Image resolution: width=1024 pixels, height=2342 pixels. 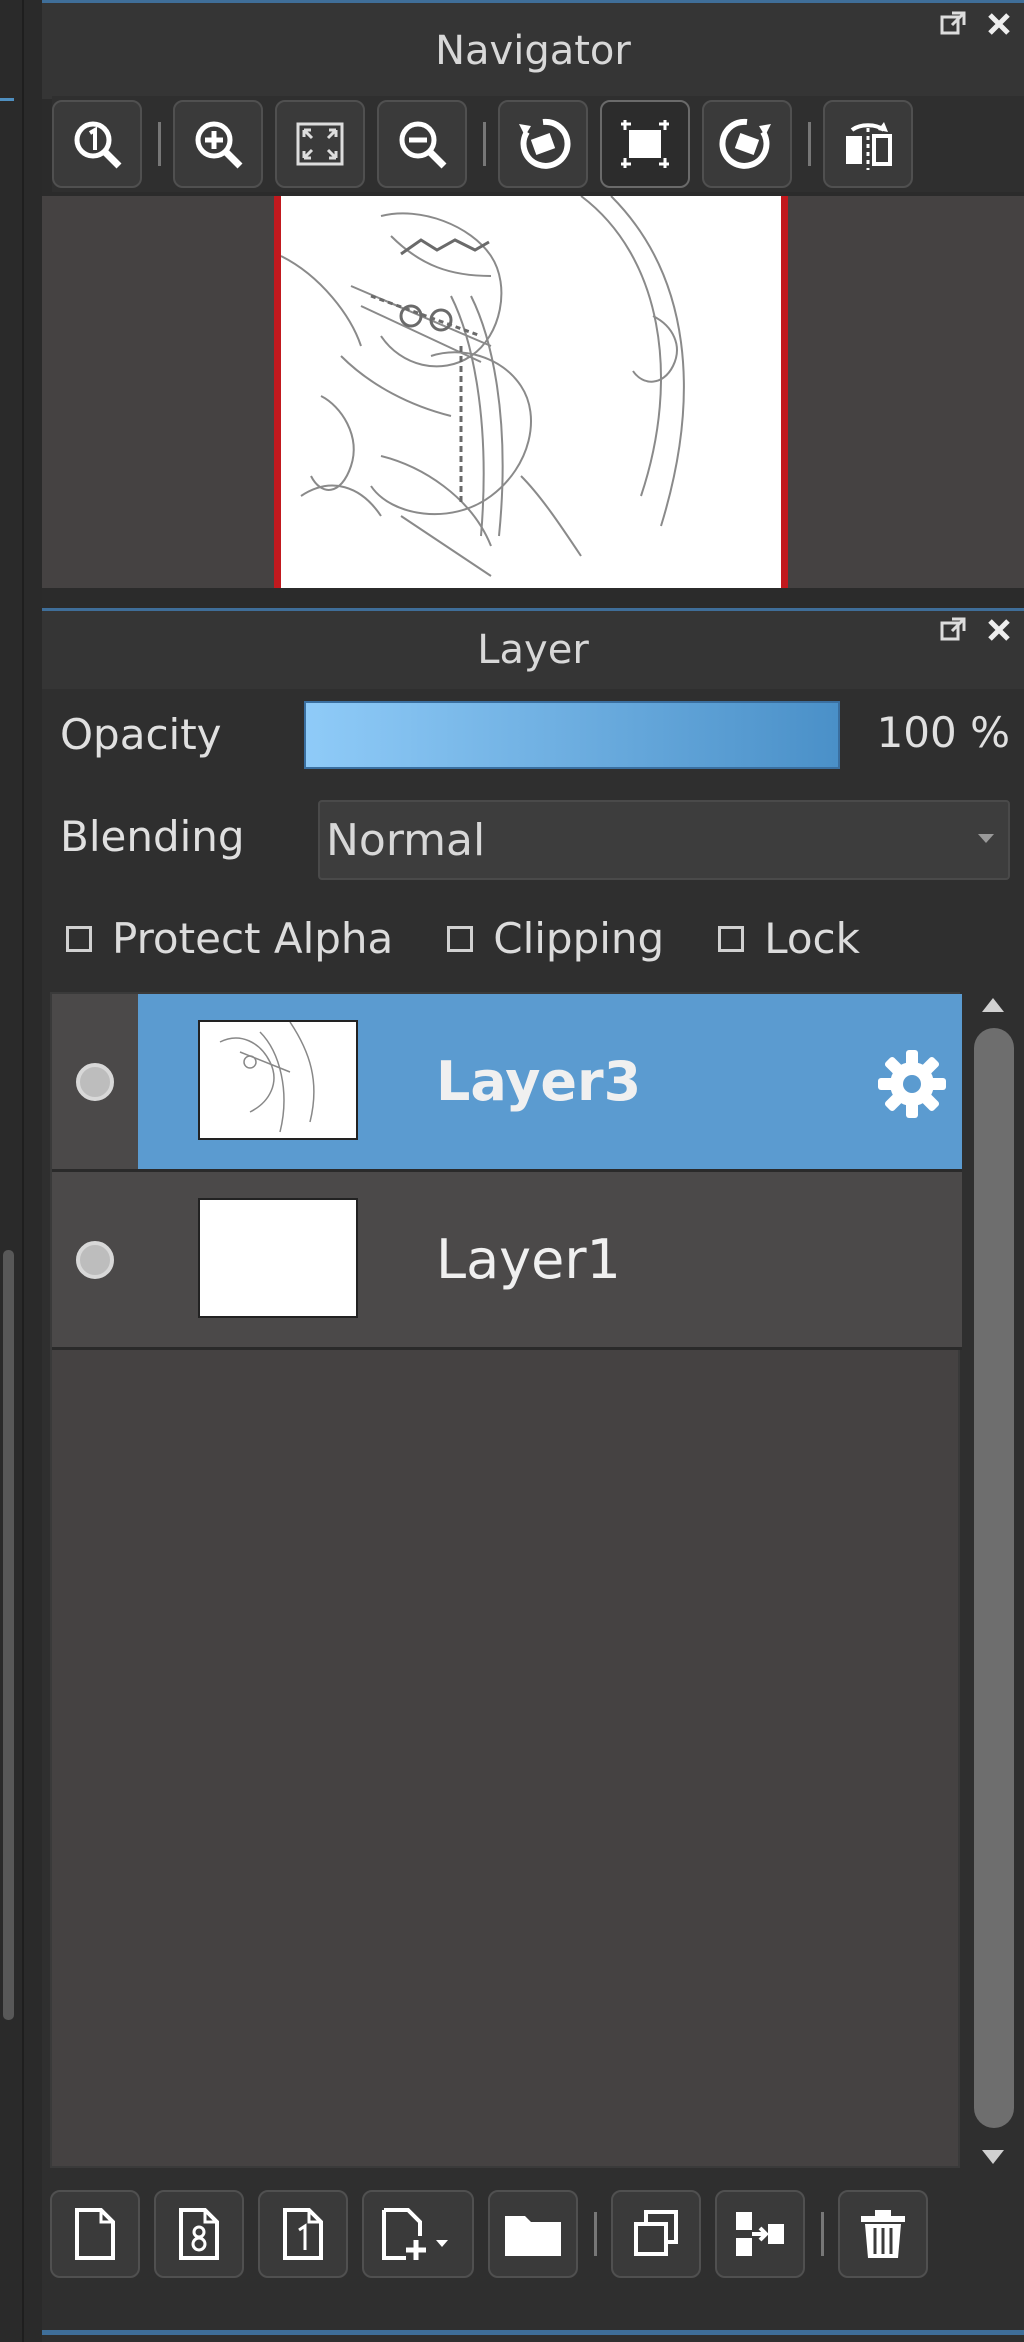 I want to click on delete-layer-button, so click(x=883, y=2234).